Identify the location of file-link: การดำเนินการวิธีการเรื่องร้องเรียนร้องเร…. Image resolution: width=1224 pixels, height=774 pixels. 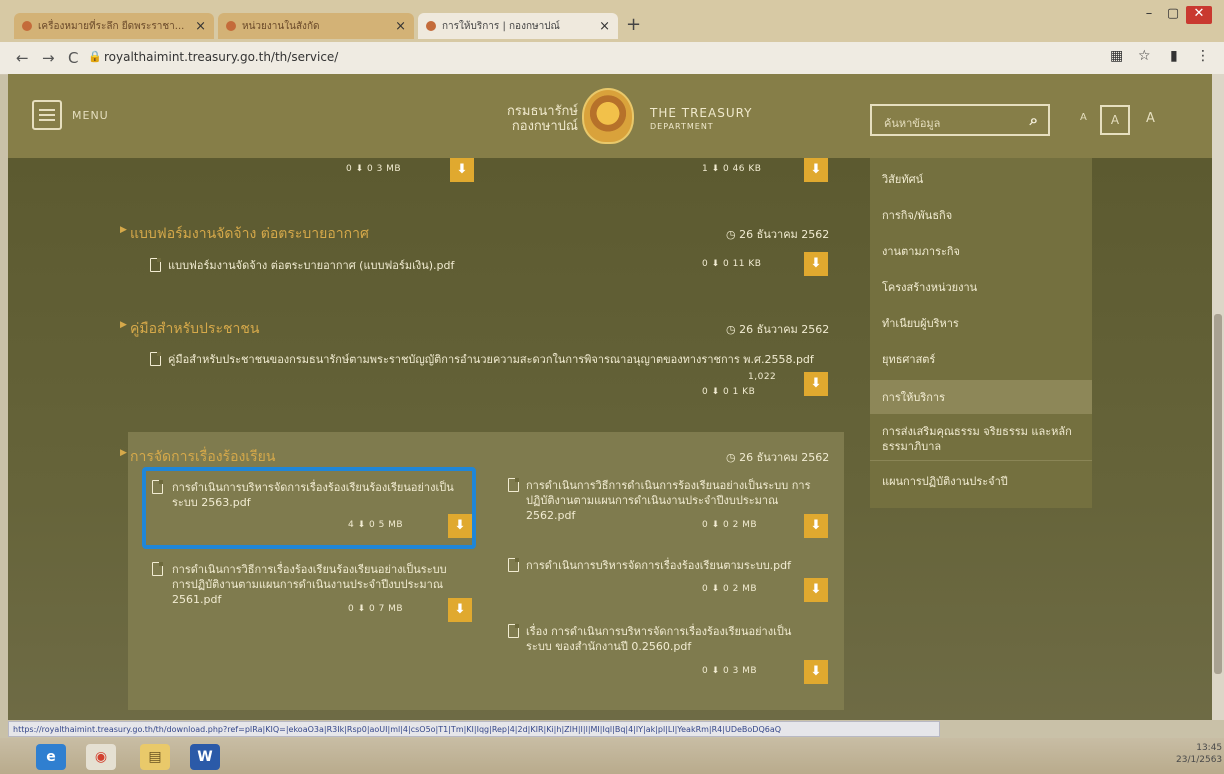
(317, 584).